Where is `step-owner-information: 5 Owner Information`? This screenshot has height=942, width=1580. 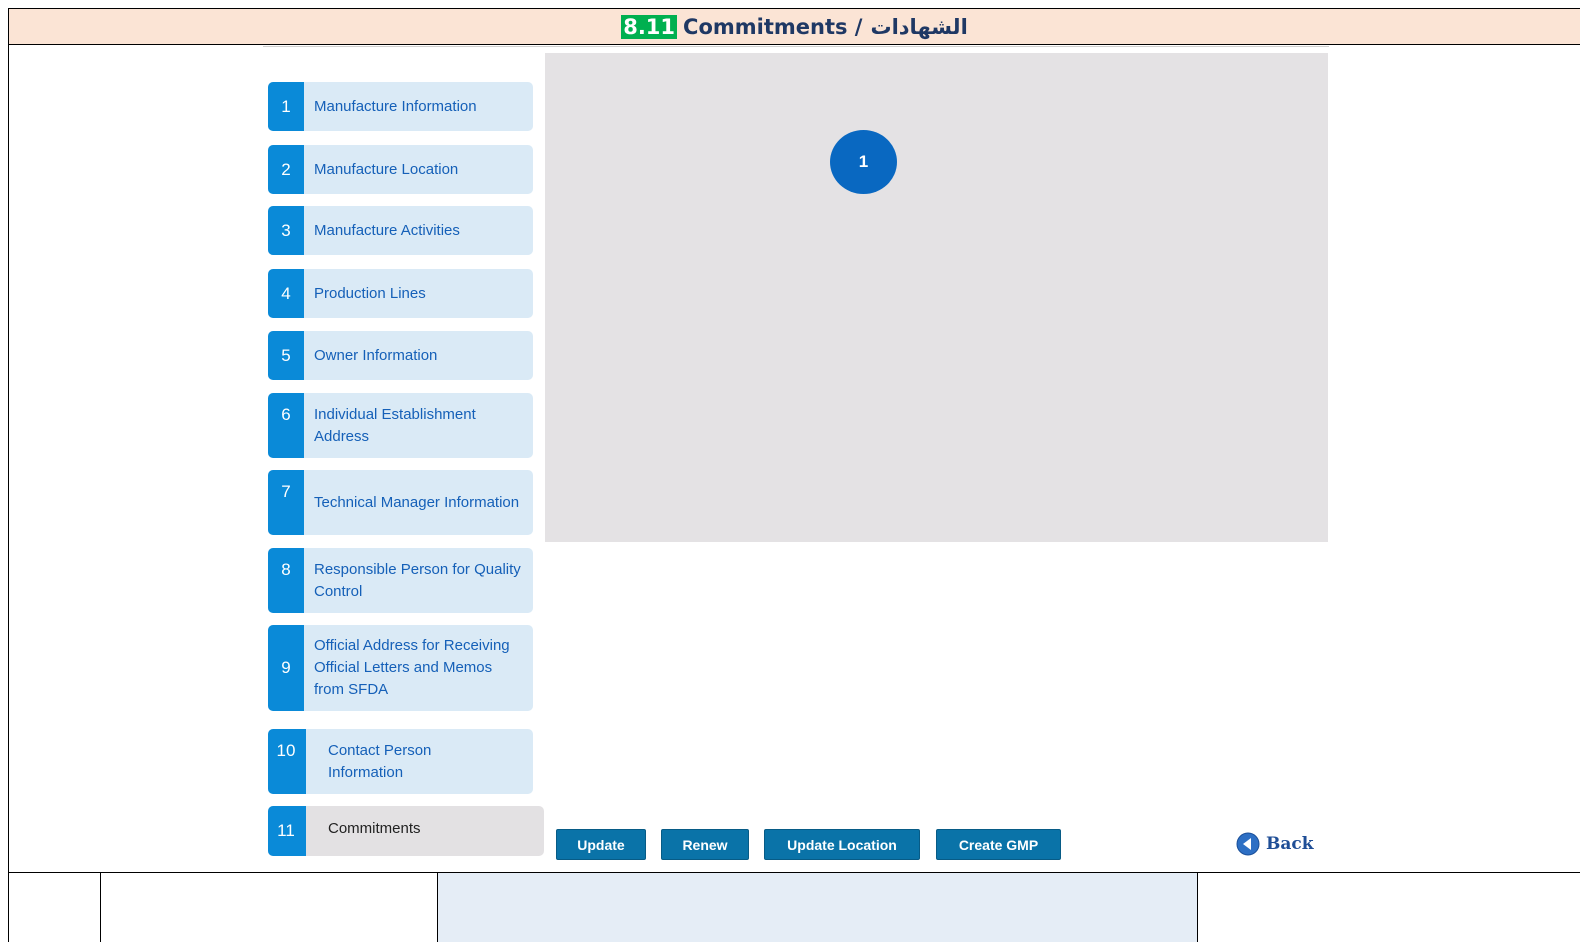 step-owner-information: 5 Owner Information is located at coordinates (400, 355).